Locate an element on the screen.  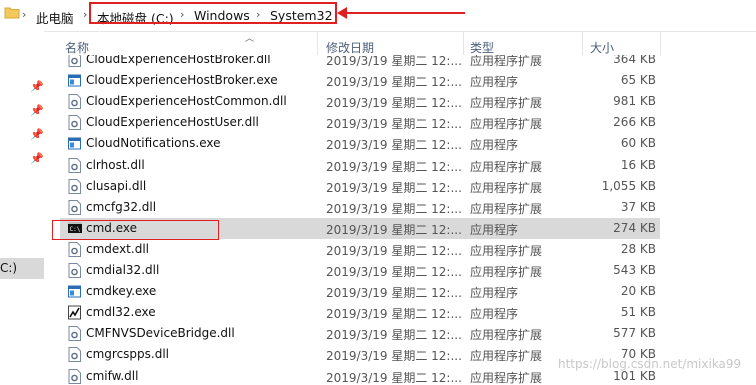
file-row: cmdl32.exe 2019/3/19 星期二 12:... 应用程序 51 KB is located at coordinates (360, 312).